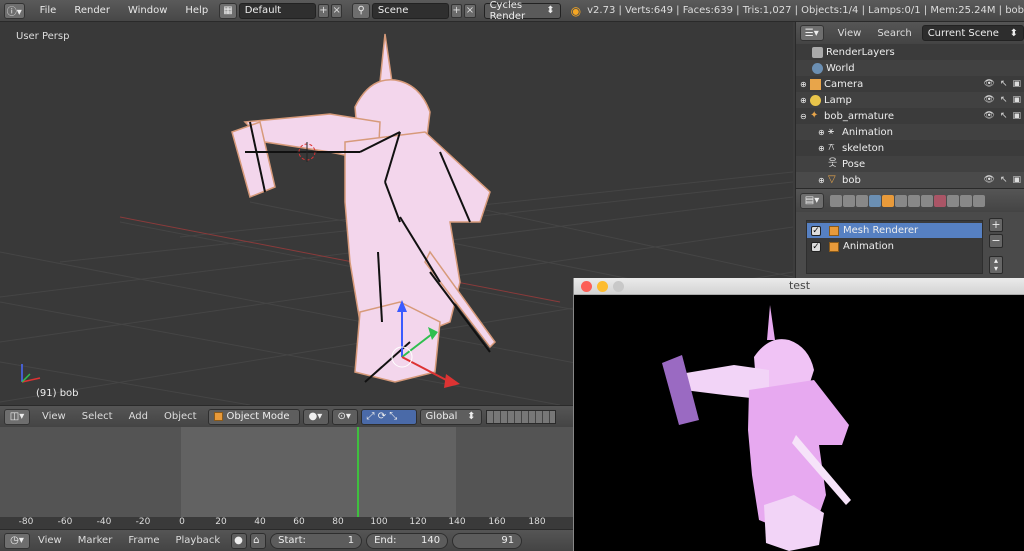  What do you see at coordinates (315, 416) in the screenshot?
I see `shading-dropdown: ●▾` at bounding box center [315, 416].